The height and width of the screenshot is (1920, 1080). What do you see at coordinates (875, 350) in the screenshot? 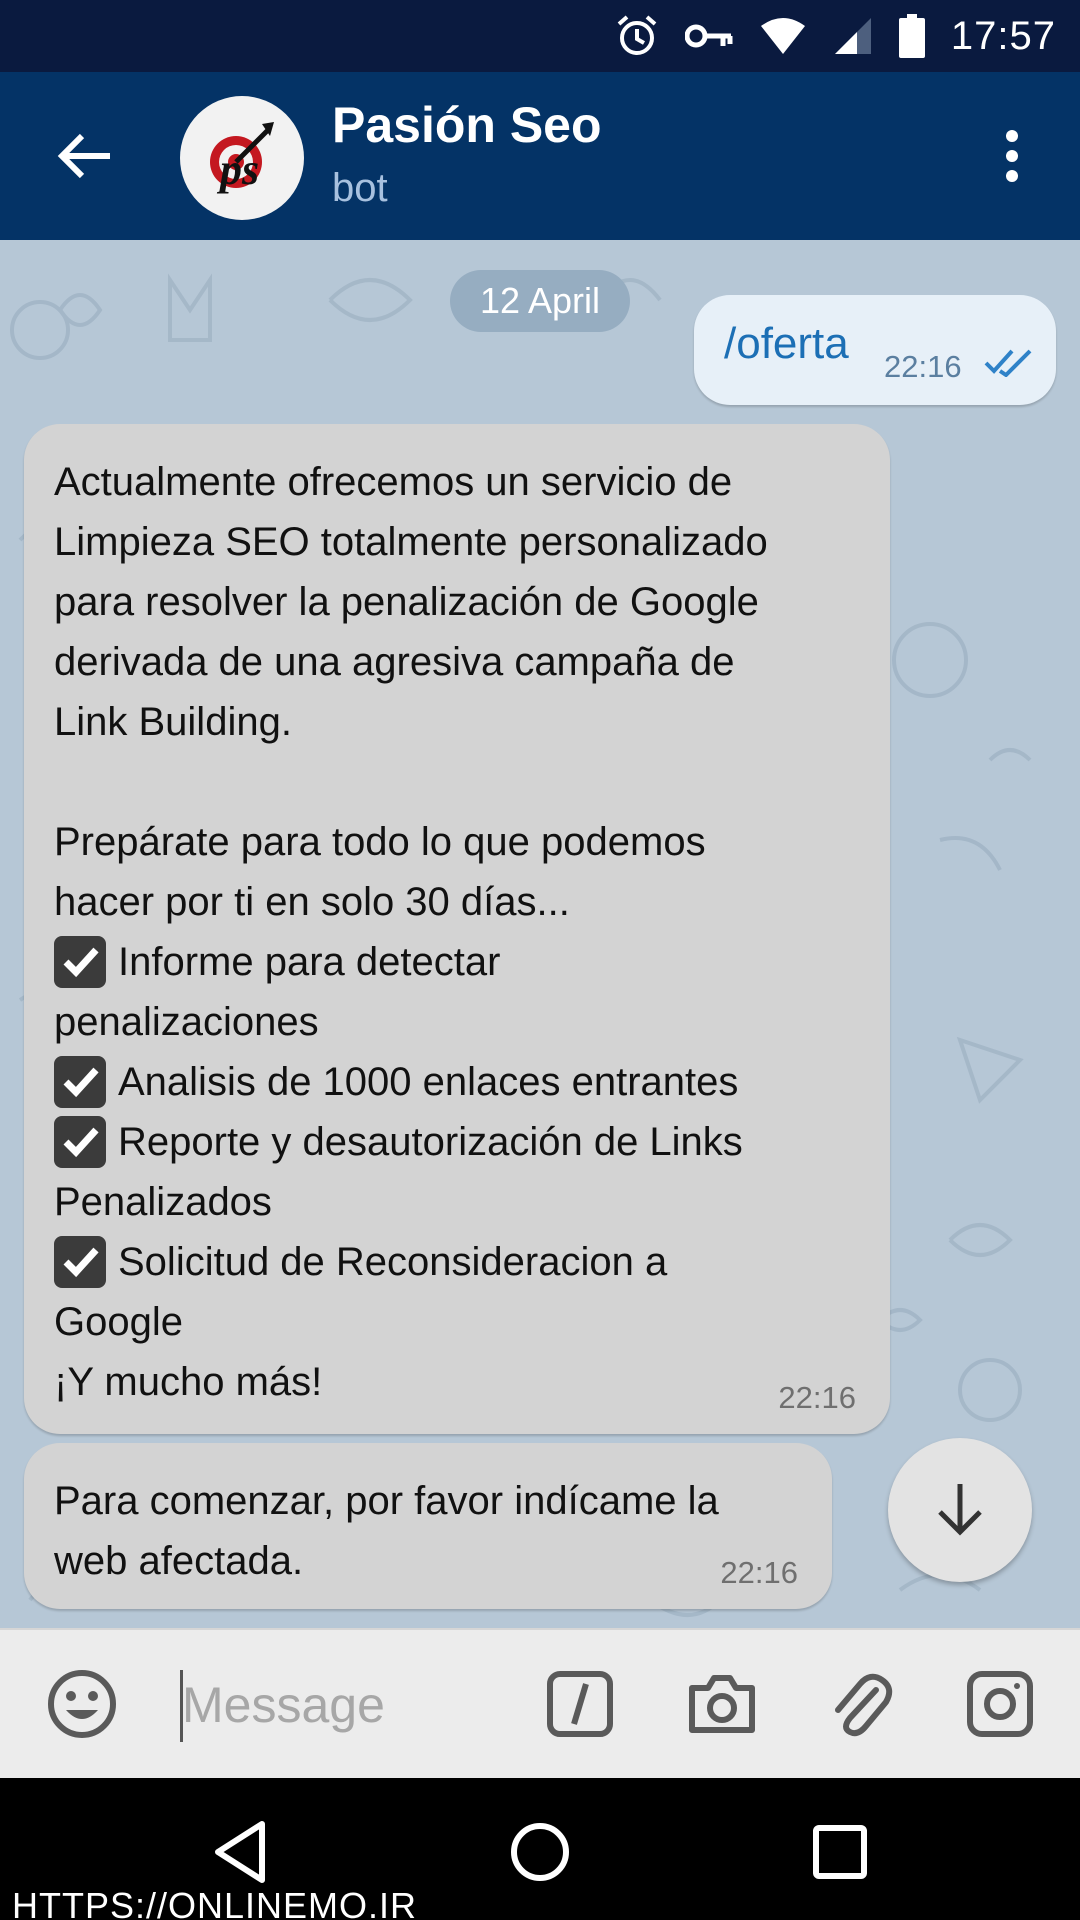
I see `outgoing-message: /oferta 22:16` at bounding box center [875, 350].